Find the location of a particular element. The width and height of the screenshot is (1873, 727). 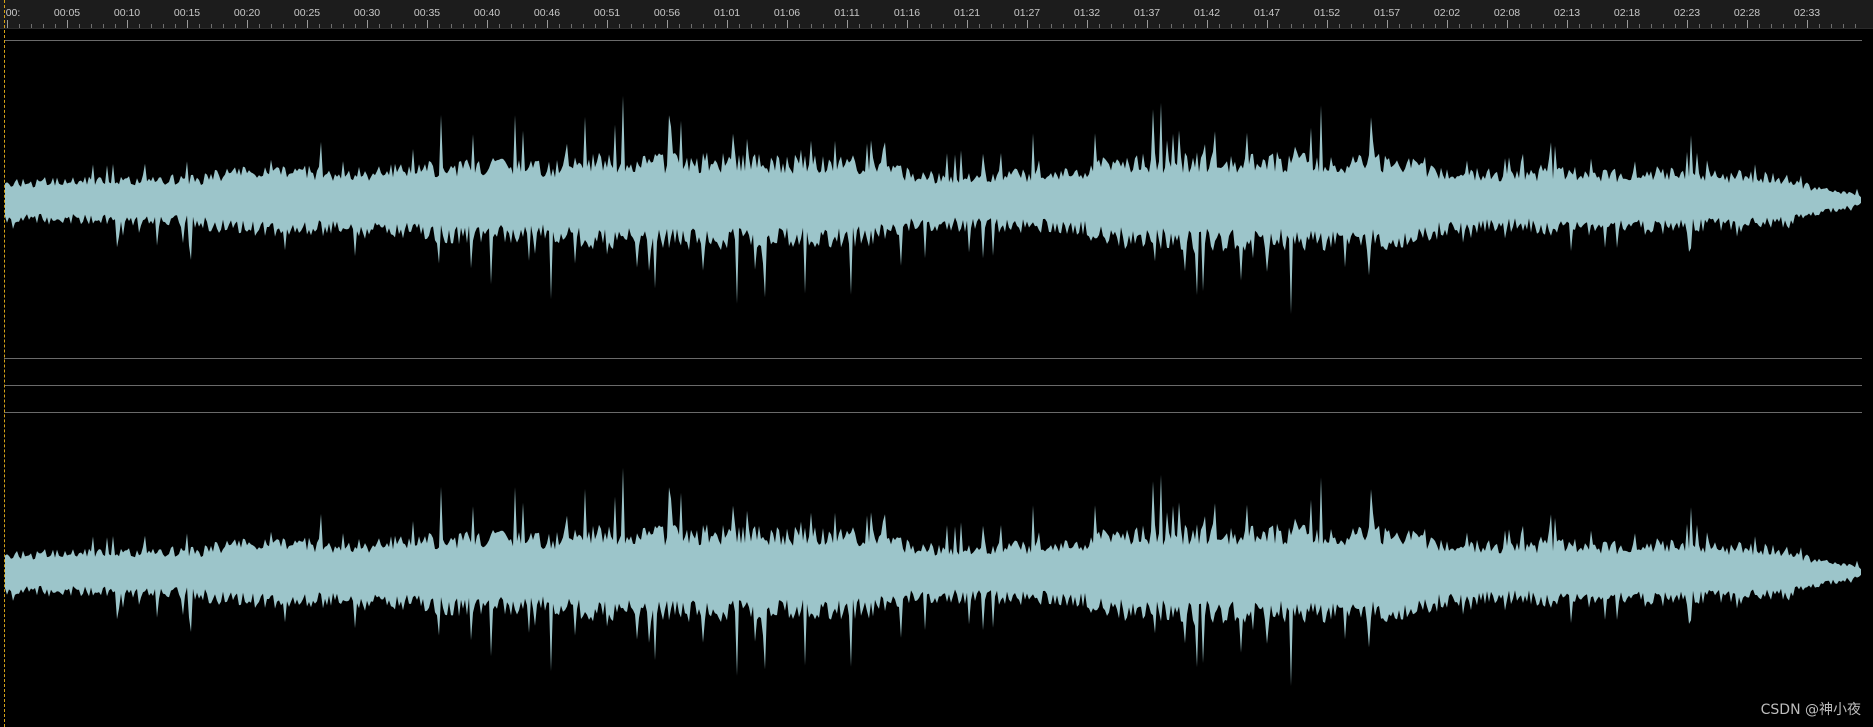

ruler-time-label: 01:01 is located at coordinates (727, 13).